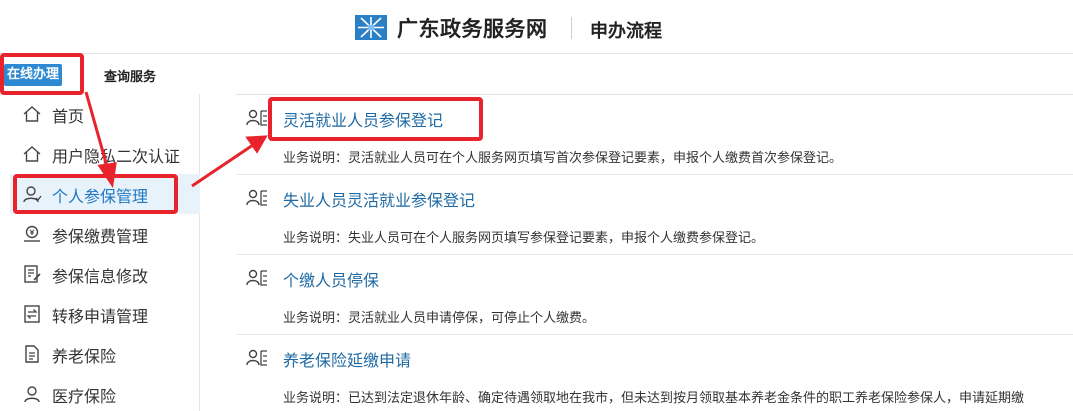 Image resolution: width=1073 pixels, height=411 pixels. I want to click on logo-icon, so click(371, 27).